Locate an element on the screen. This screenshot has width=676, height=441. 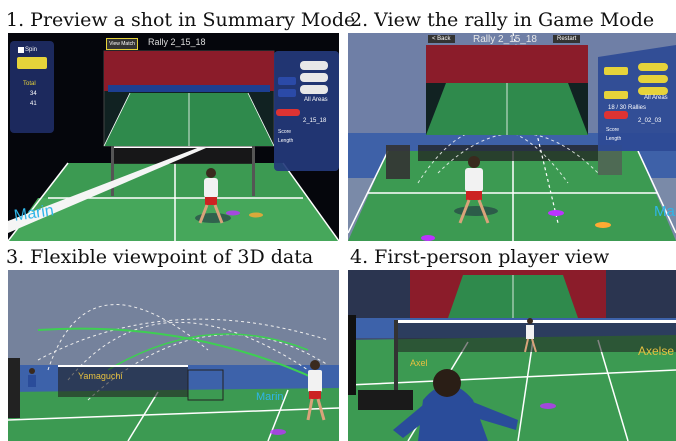
rallies-label: 18 / 30 Rallies is located at coordinates (627, 108).